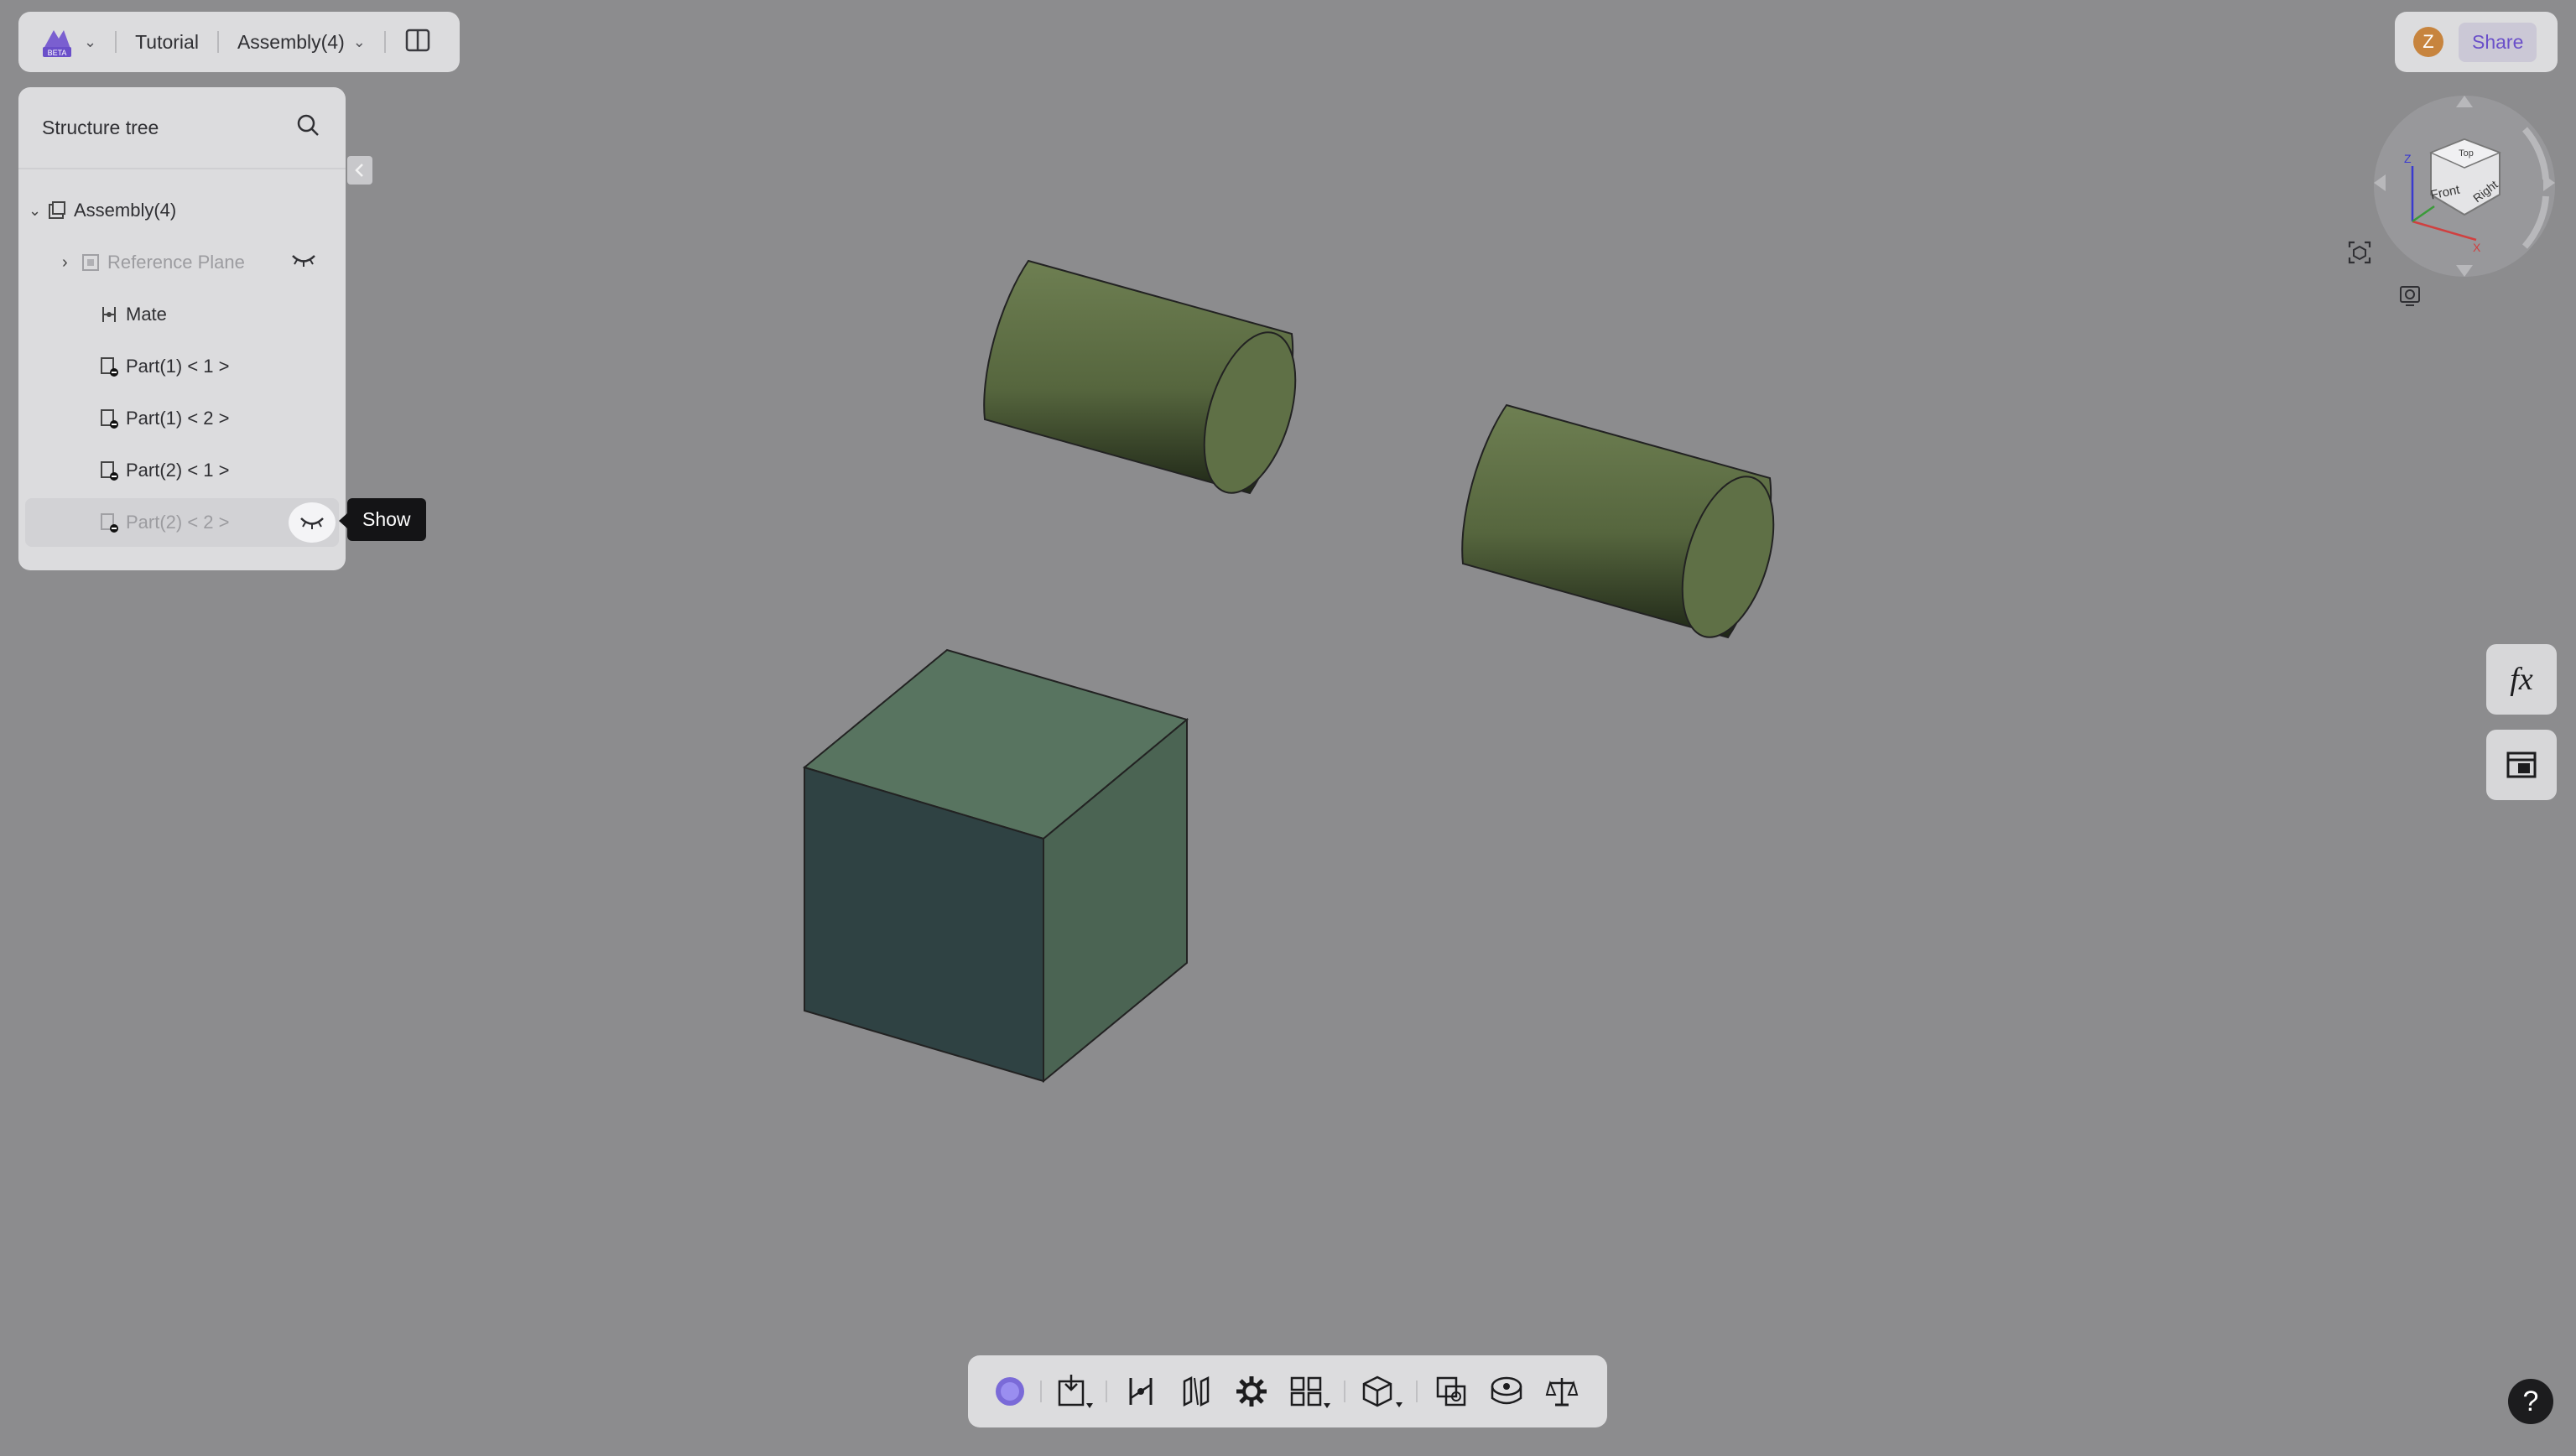 This screenshot has height=1456, width=2576. I want to click on sketch-mode-icon, so click(1010, 1391).